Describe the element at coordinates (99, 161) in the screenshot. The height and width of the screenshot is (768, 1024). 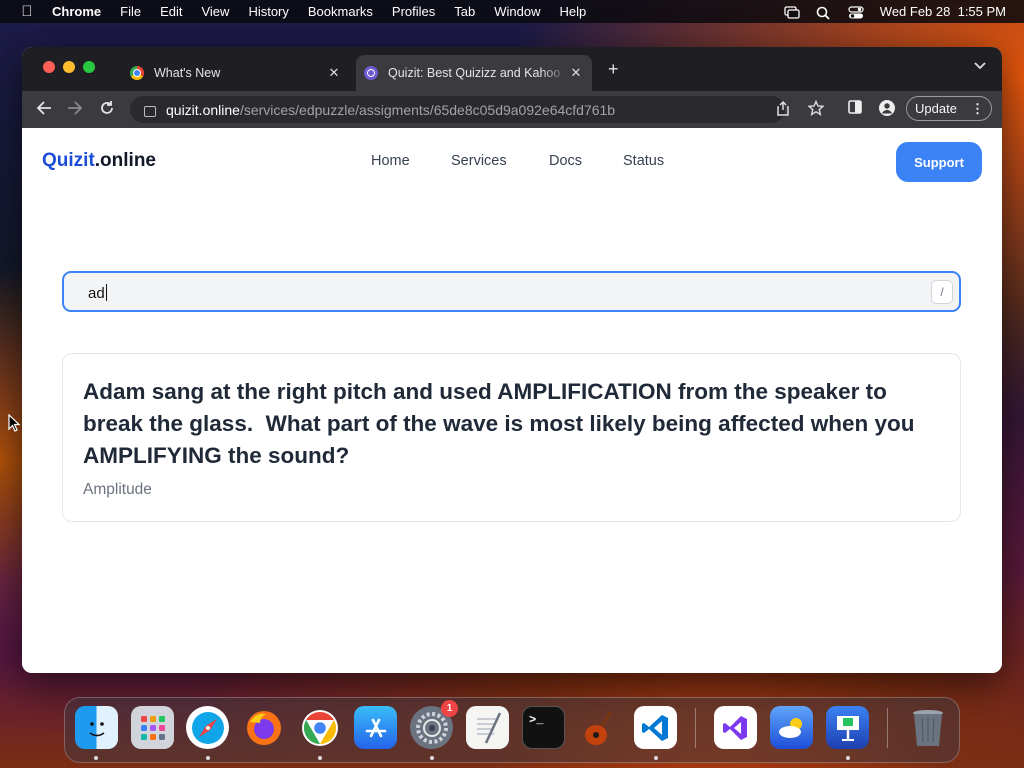
I see `site-logo: Quizit.online` at that location.